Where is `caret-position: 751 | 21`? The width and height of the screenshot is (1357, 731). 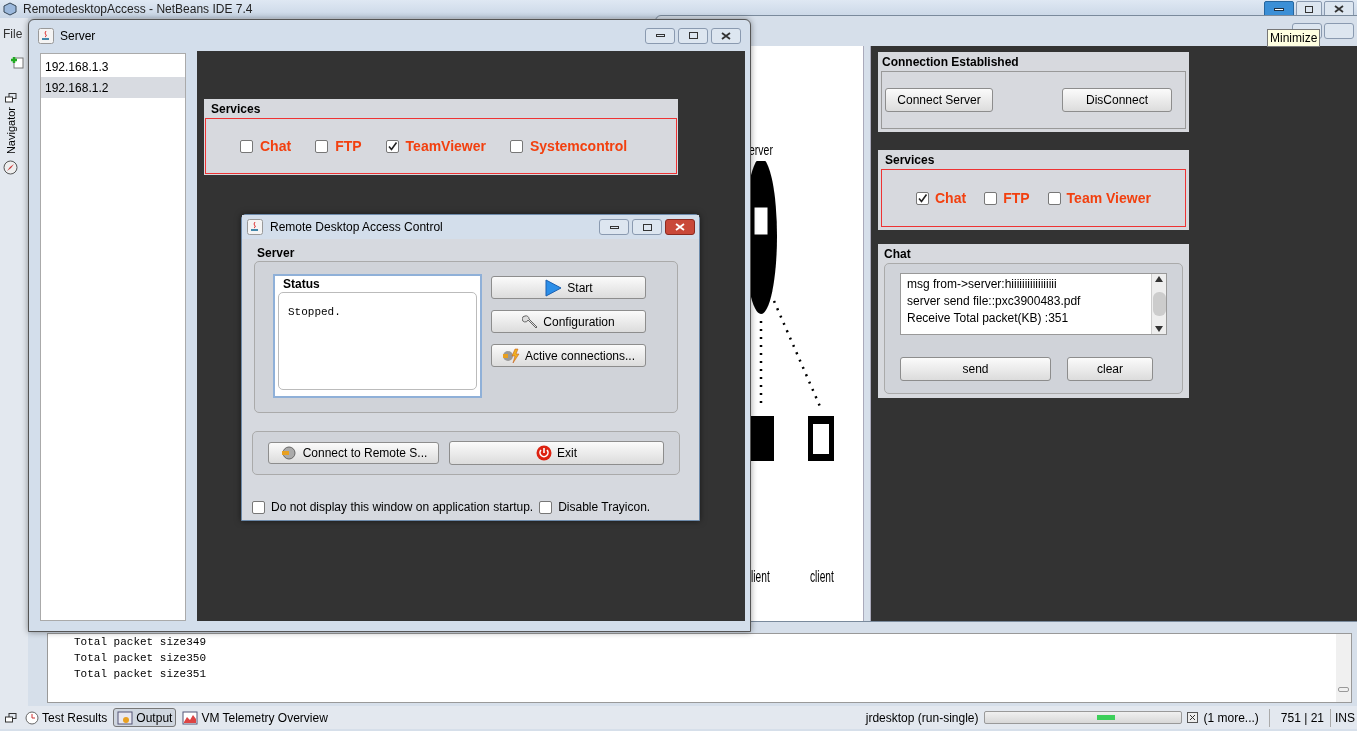
caret-position: 751 | 21 is located at coordinates (1299, 717).